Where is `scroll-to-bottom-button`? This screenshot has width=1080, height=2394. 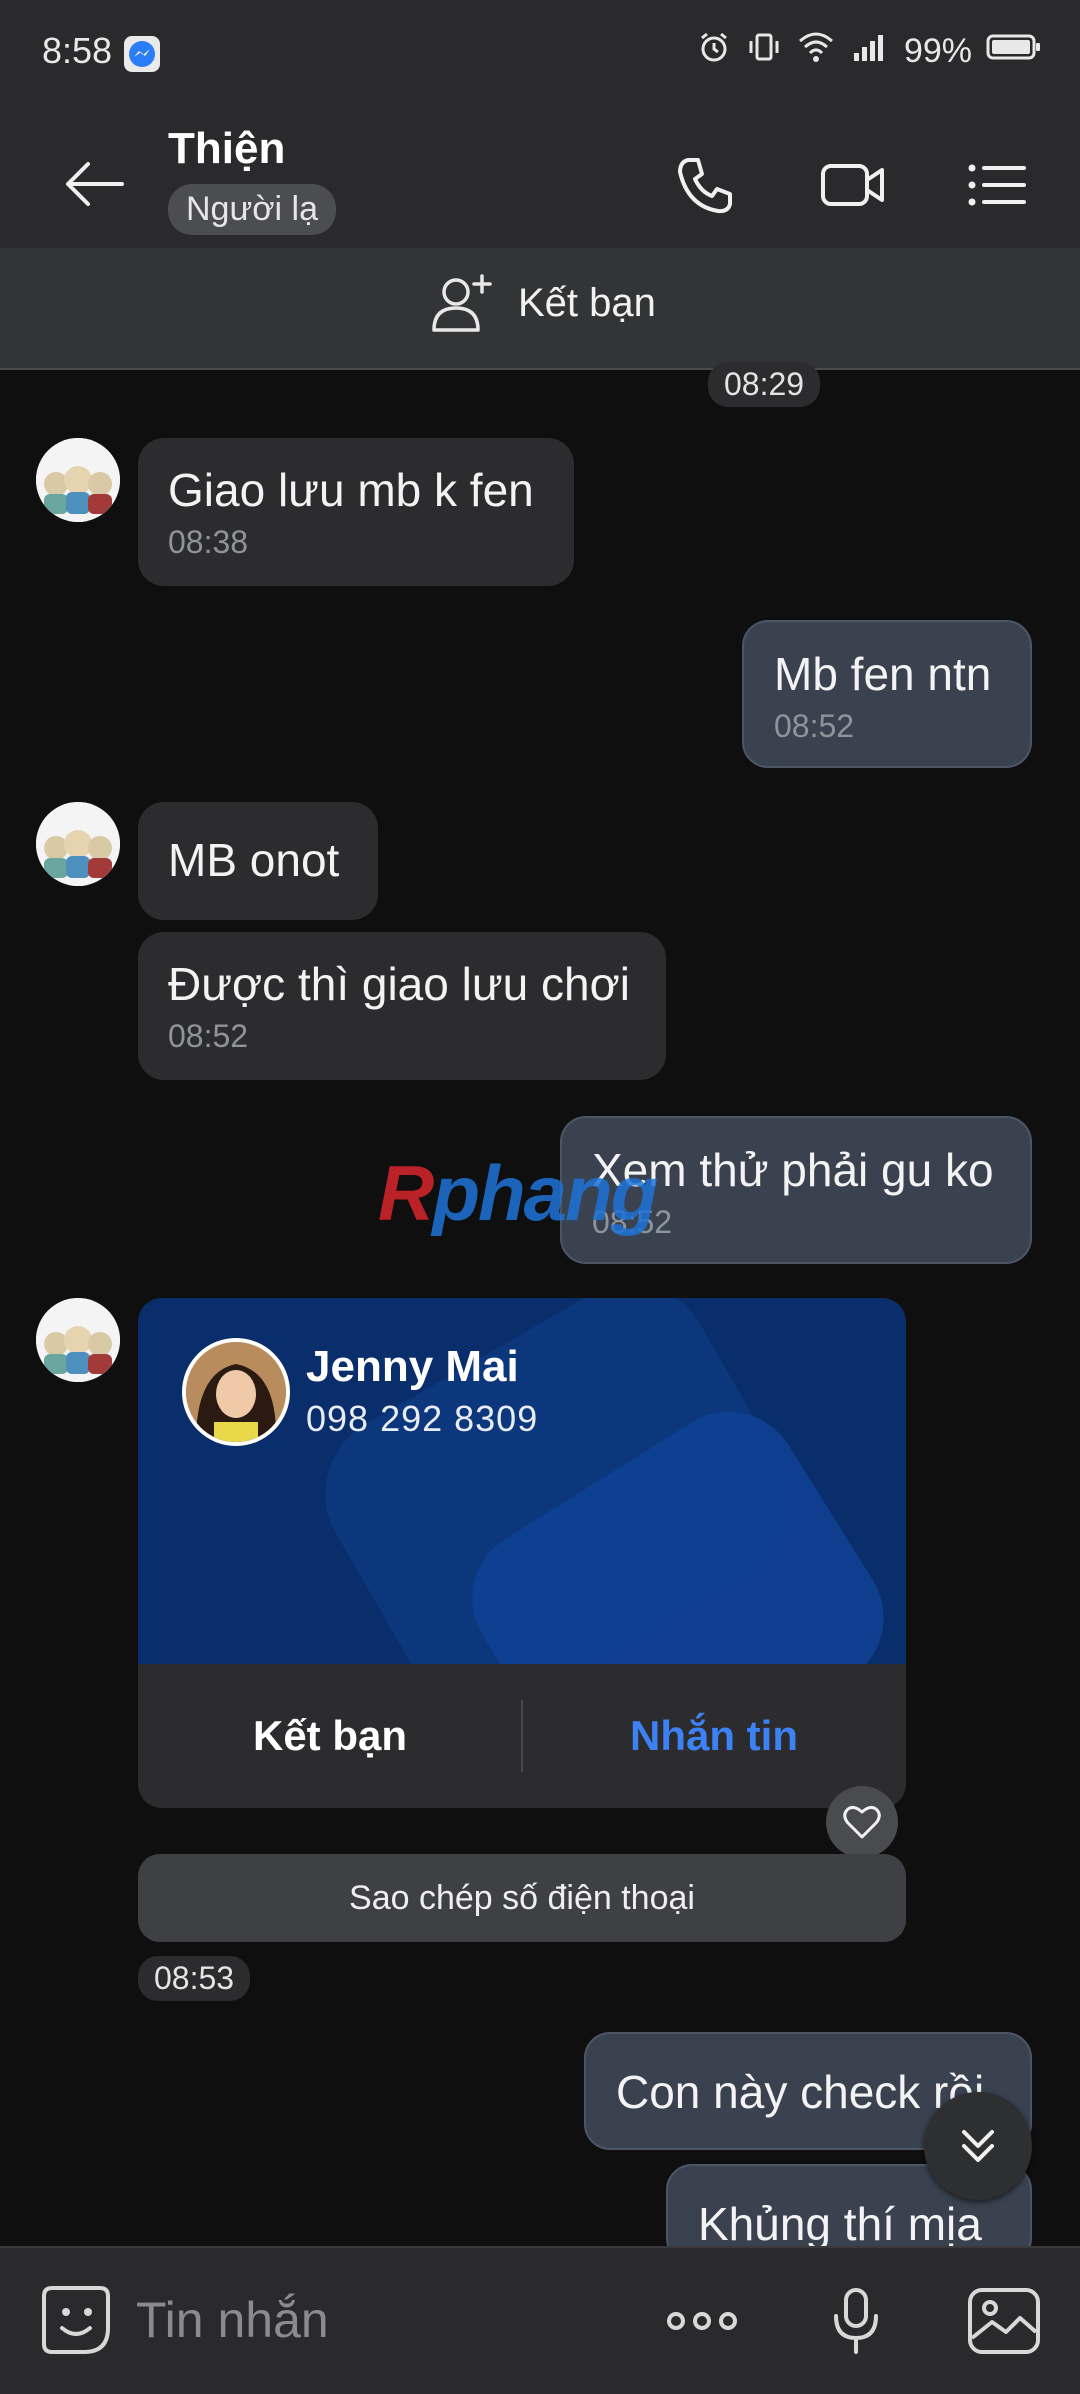 scroll-to-bottom-button is located at coordinates (978, 2146).